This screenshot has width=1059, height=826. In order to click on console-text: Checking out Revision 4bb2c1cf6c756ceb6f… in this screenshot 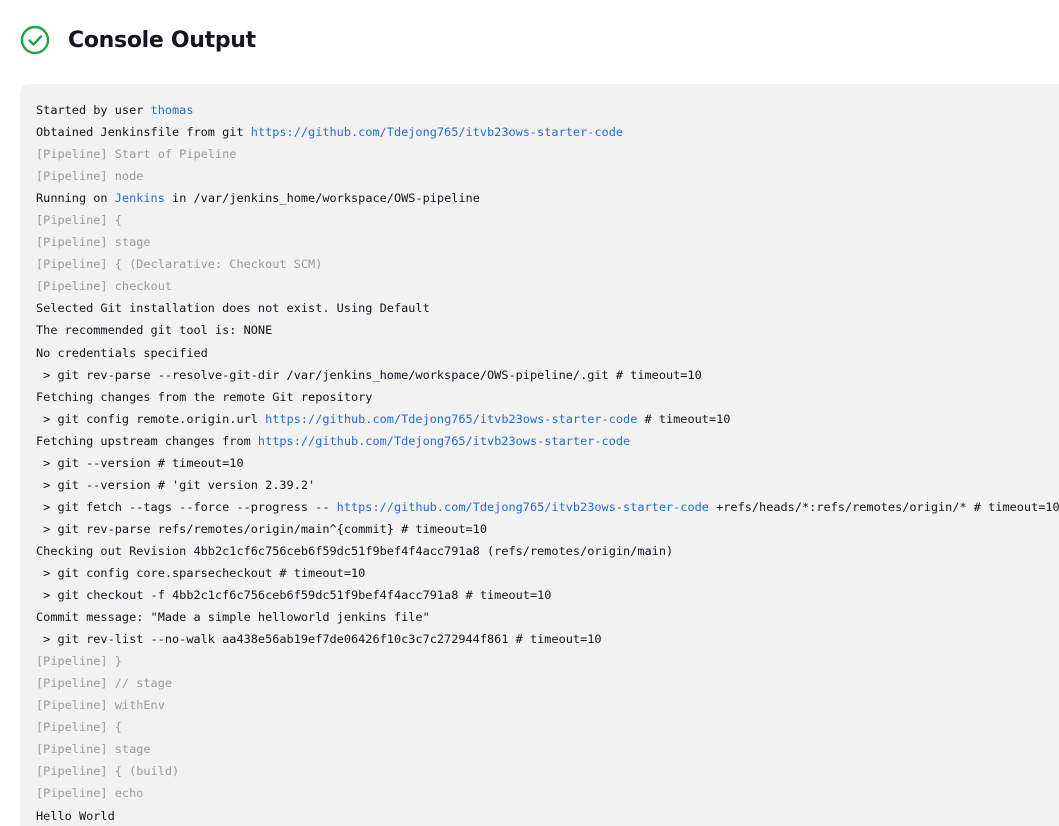, I will do `click(355, 550)`.